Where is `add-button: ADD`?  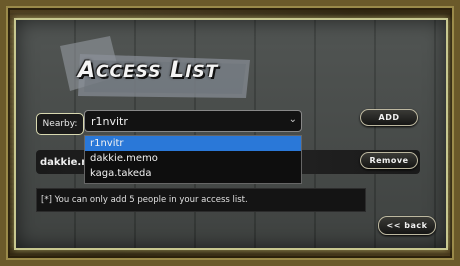 add-button: ADD is located at coordinates (389, 117).